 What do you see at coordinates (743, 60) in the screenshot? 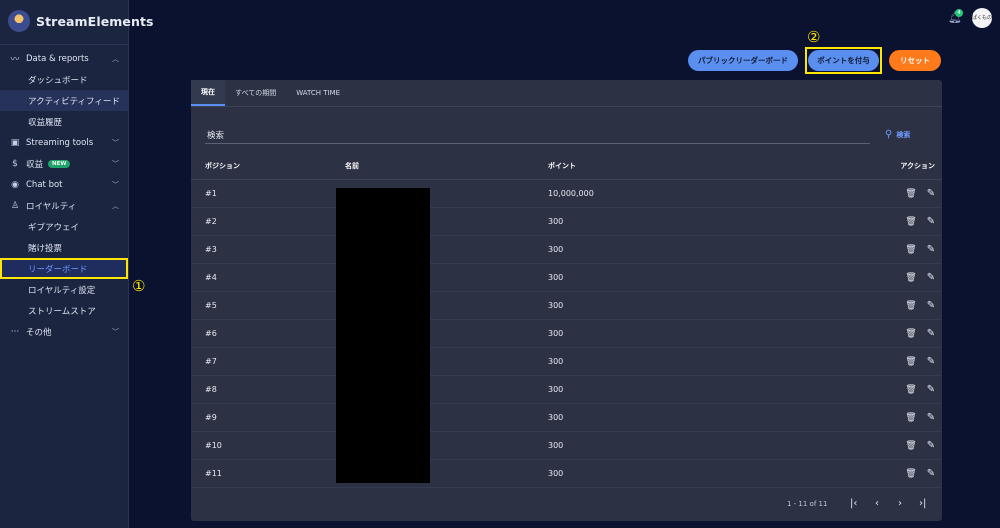
I see `public-leaderboard-button: パブリックリーダーボード` at bounding box center [743, 60].